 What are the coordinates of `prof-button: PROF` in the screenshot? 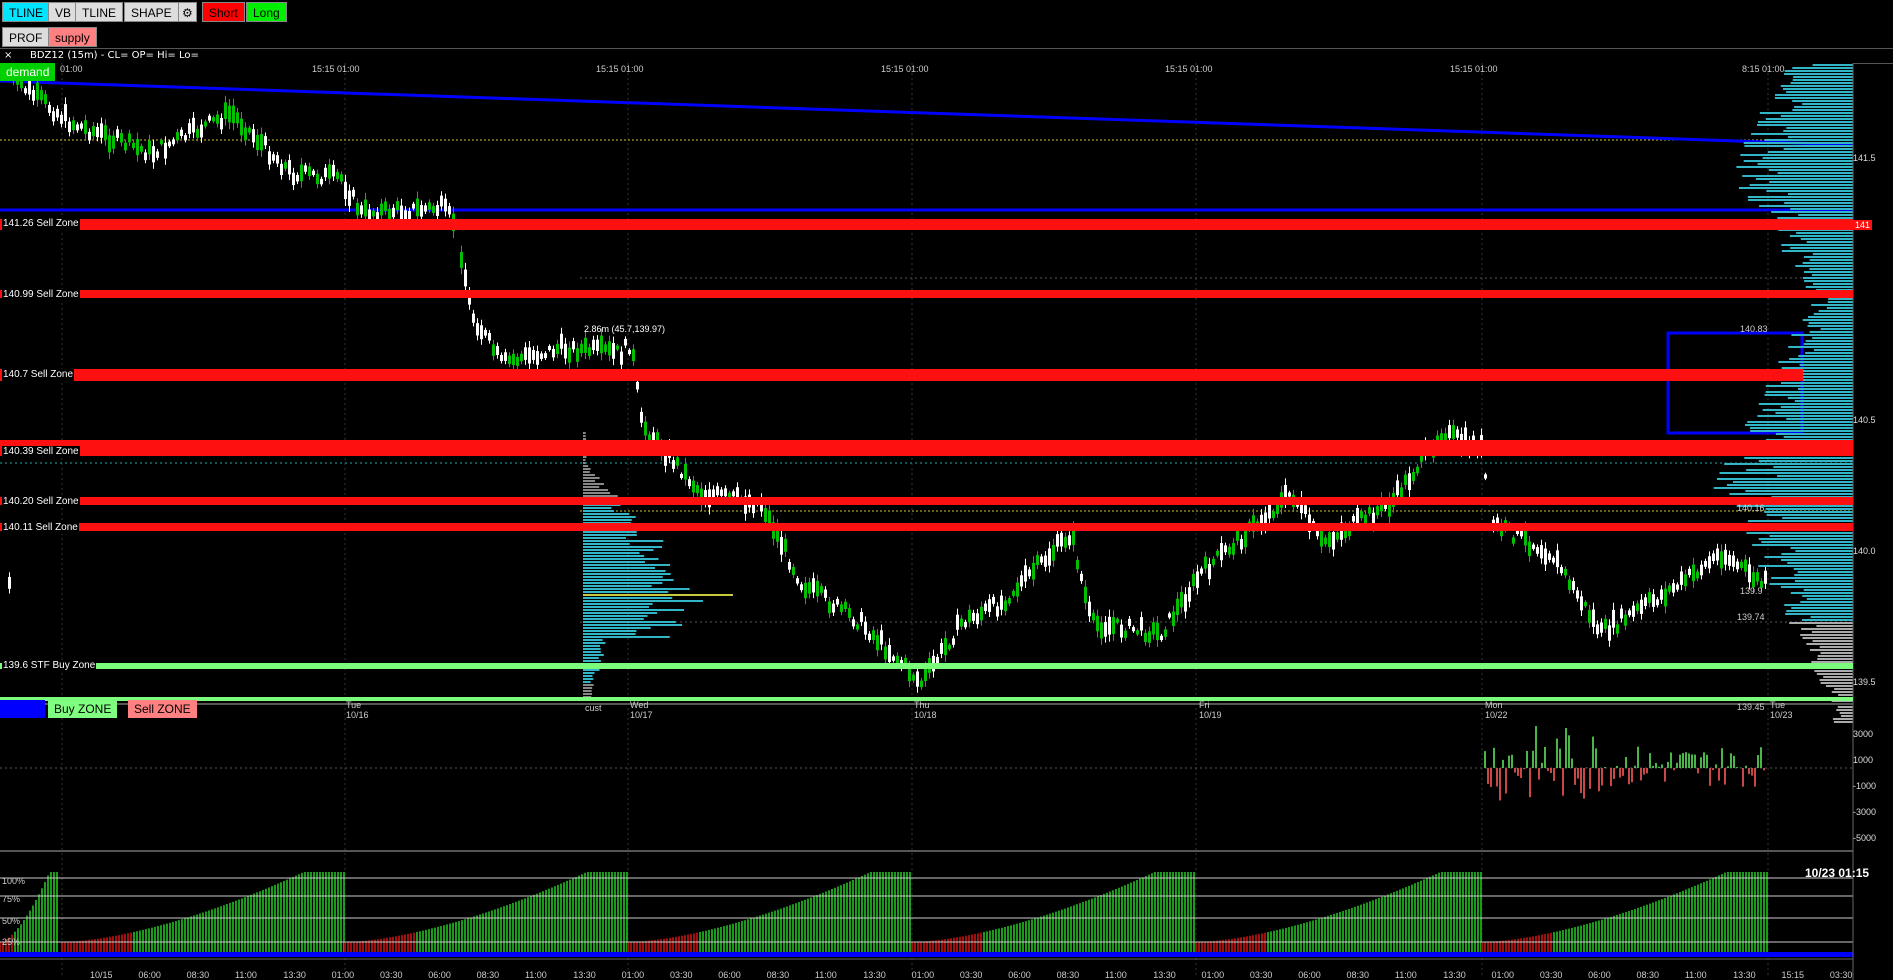 It's located at (26, 37).